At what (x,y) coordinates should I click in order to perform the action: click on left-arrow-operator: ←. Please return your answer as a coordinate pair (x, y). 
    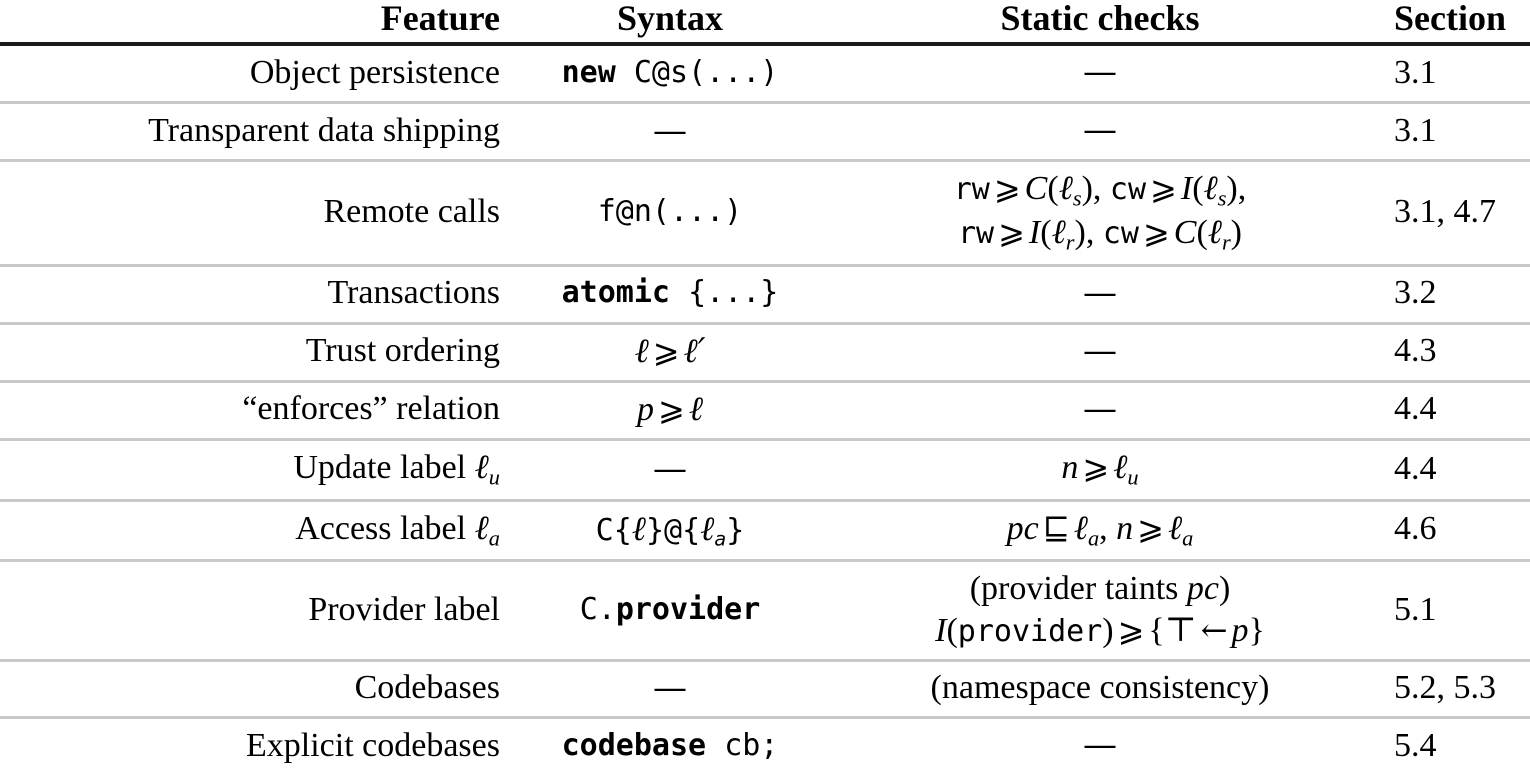
    Looking at the image, I should click on (1214, 629).